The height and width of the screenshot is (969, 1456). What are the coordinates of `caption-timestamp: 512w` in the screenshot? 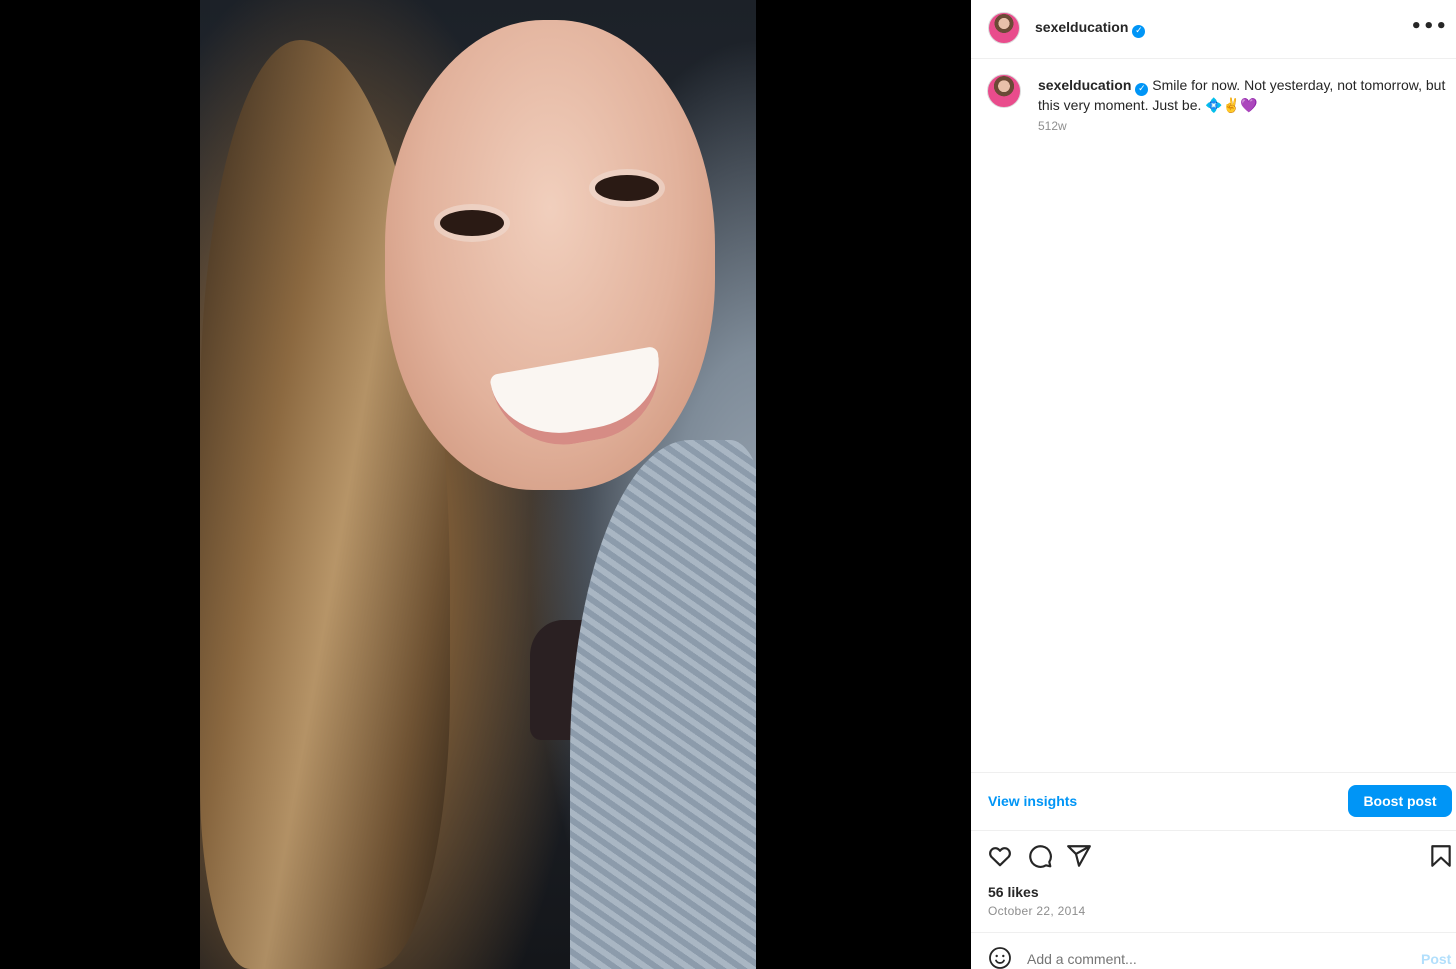 It's located at (1052, 126).